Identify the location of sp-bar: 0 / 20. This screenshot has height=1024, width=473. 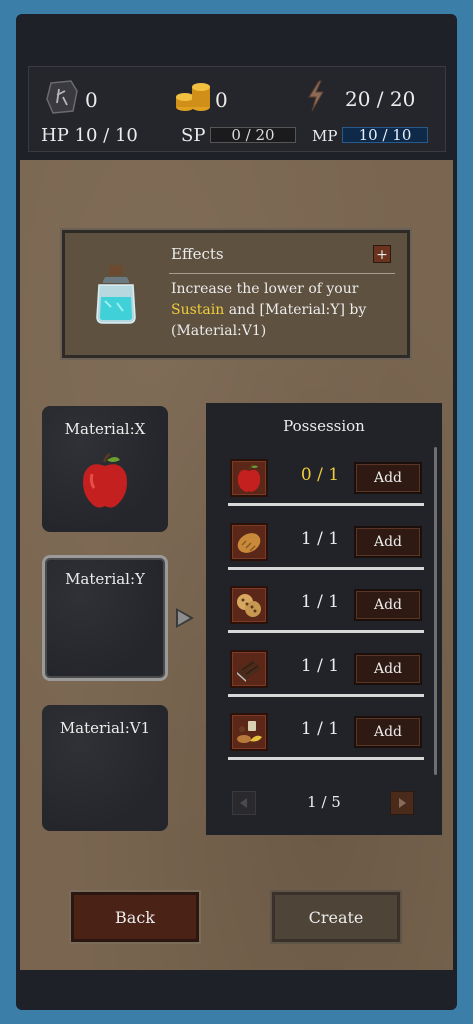
(253, 135).